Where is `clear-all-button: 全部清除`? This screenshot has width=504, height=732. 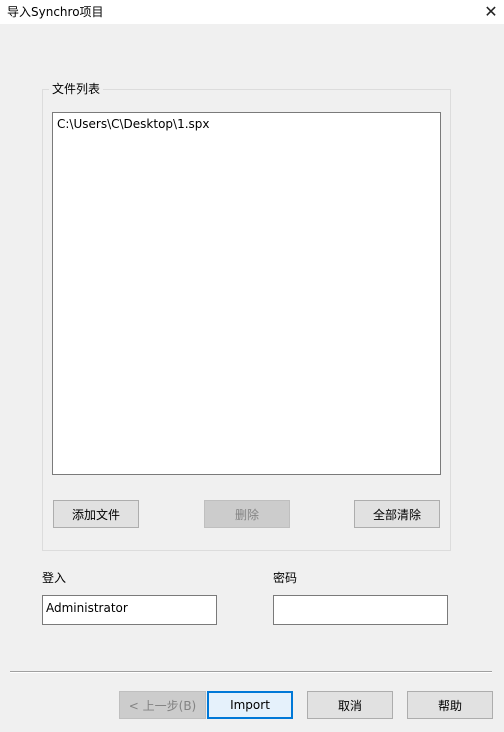 clear-all-button: 全部清除 is located at coordinates (397, 514).